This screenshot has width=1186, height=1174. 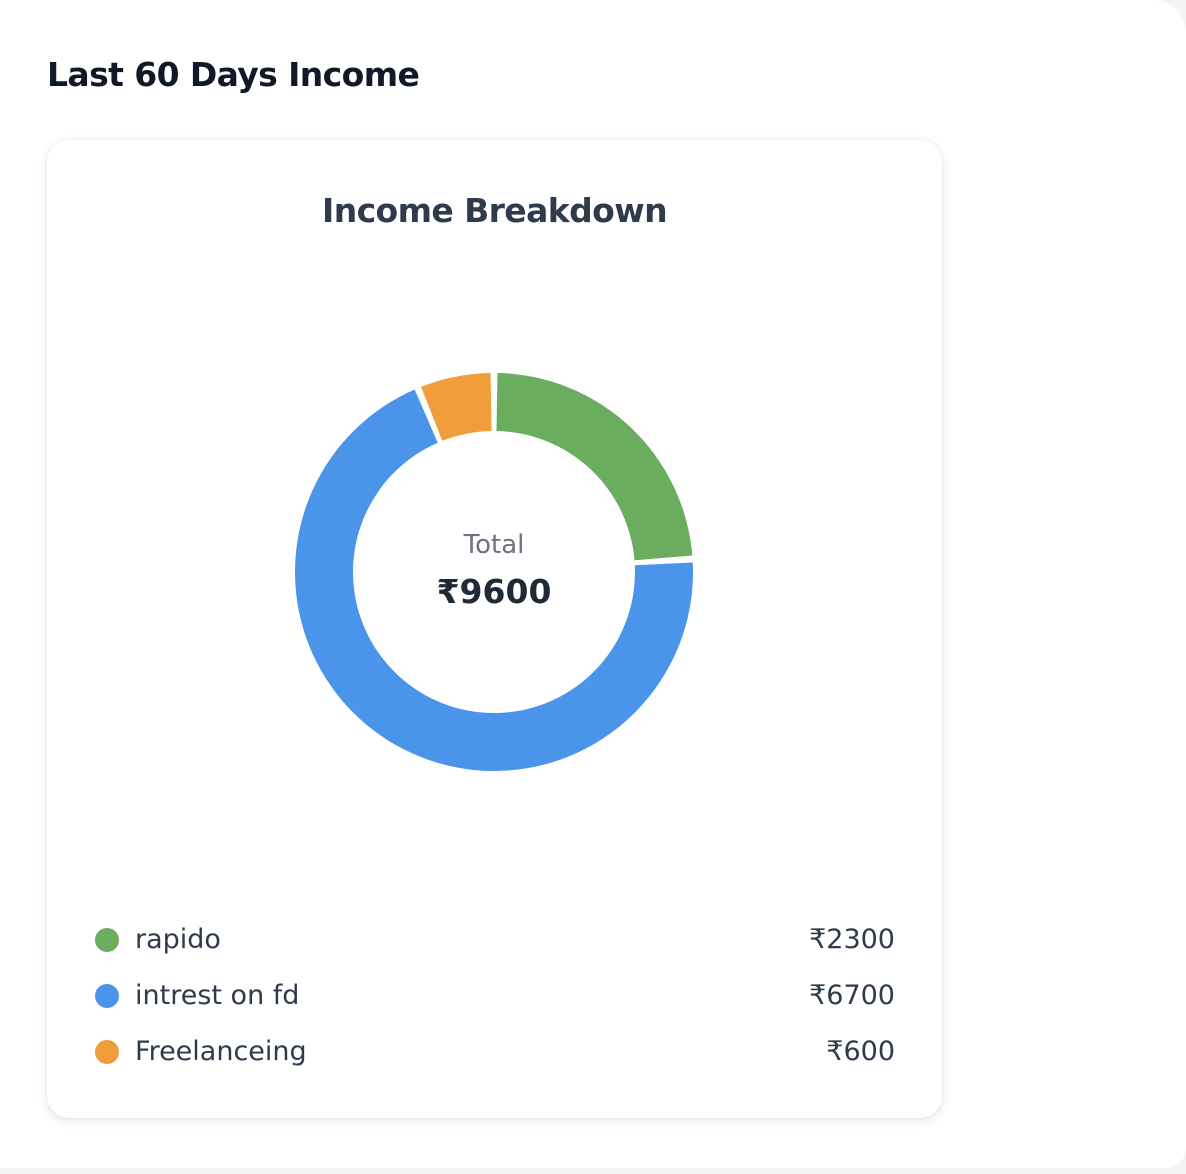 What do you see at coordinates (107, 996) in the screenshot?
I see `legend-swatch-intrest-on-fd` at bounding box center [107, 996].